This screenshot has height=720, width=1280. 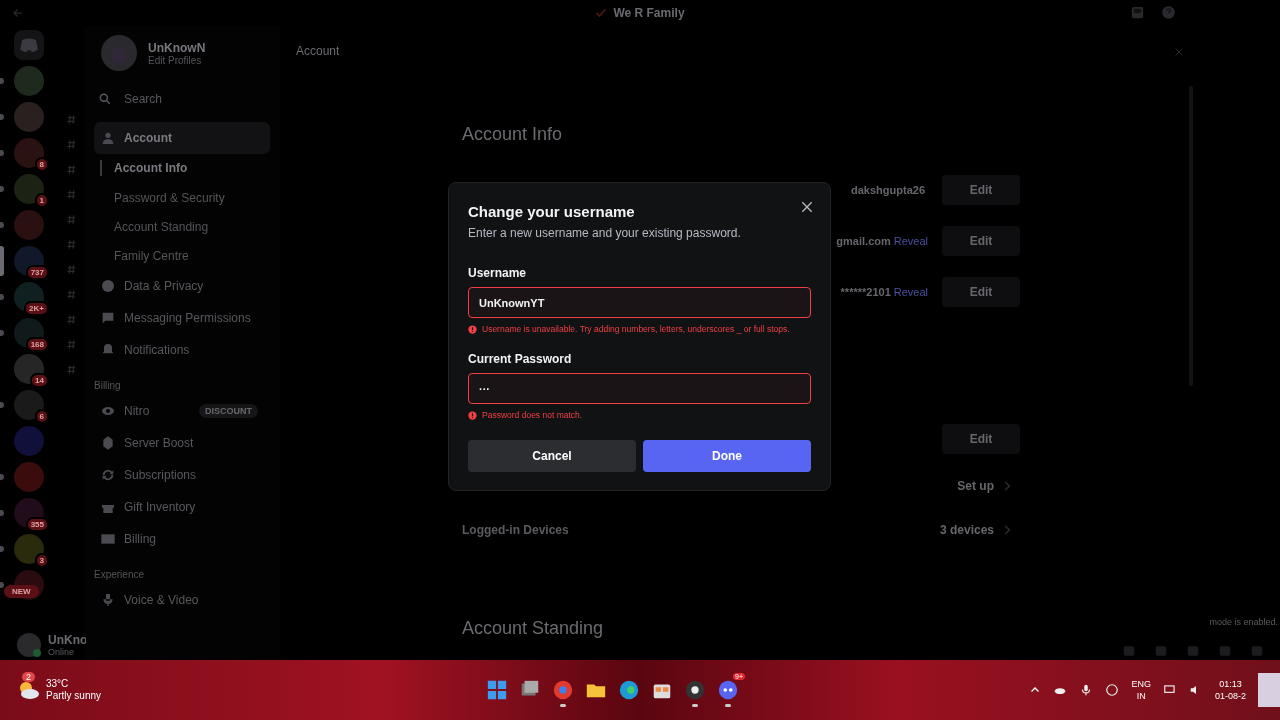 I want to click on user-avatar, so click(x=29, y=645).